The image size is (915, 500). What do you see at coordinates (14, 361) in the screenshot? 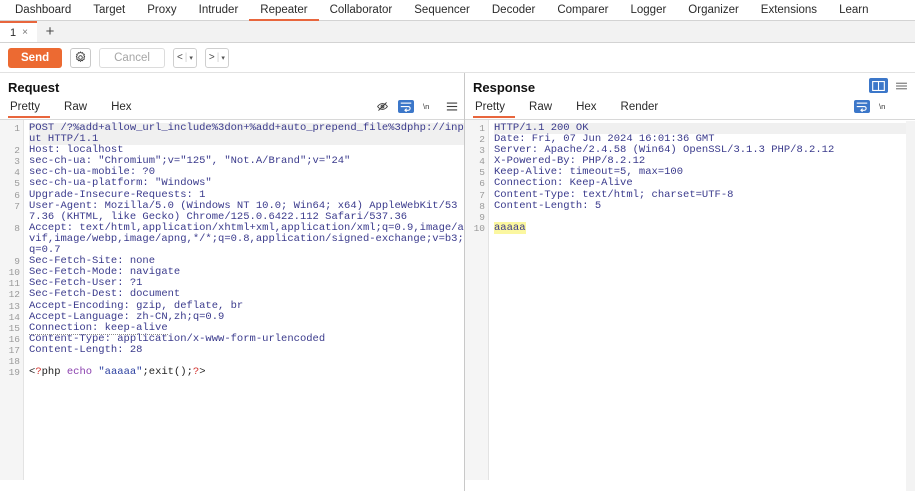
I see `line-number: 18` at bounding box center [14, 361].